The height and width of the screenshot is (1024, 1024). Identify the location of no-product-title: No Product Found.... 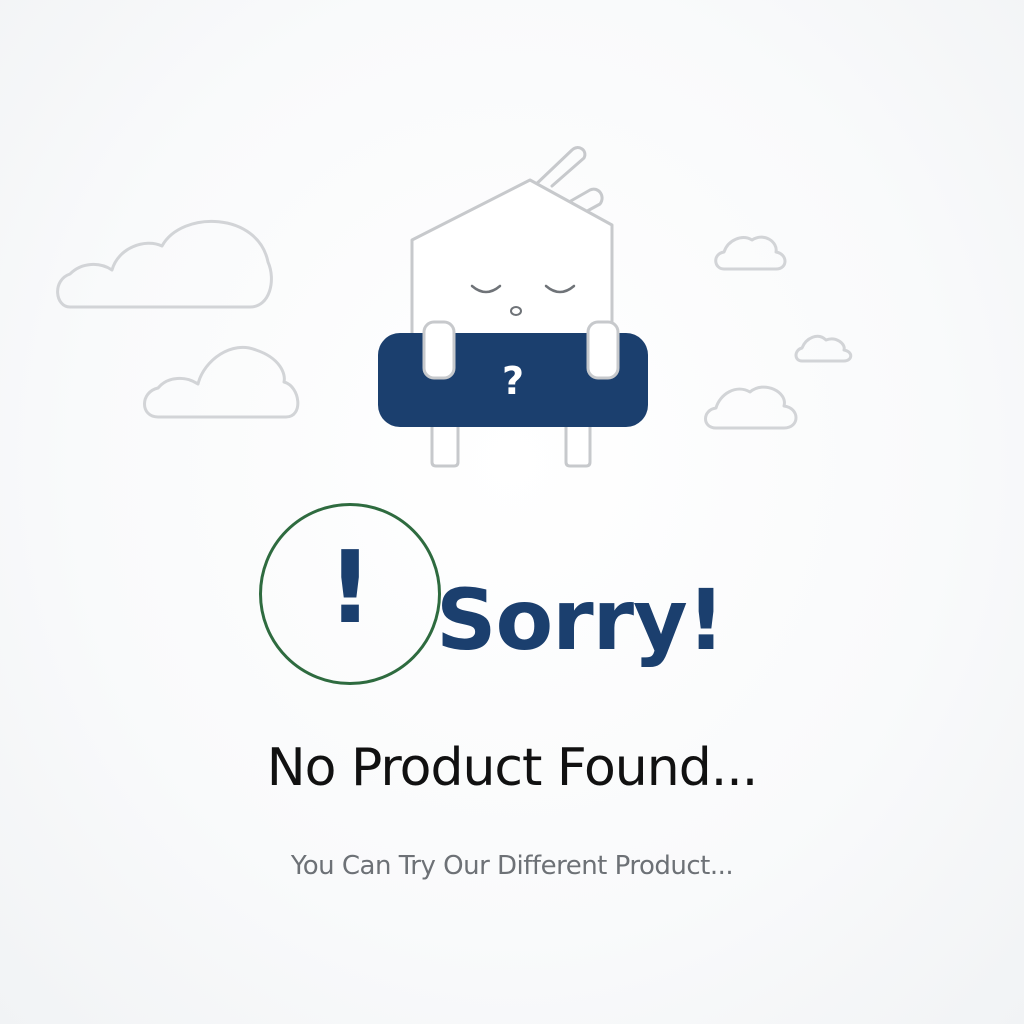
(512, 768).